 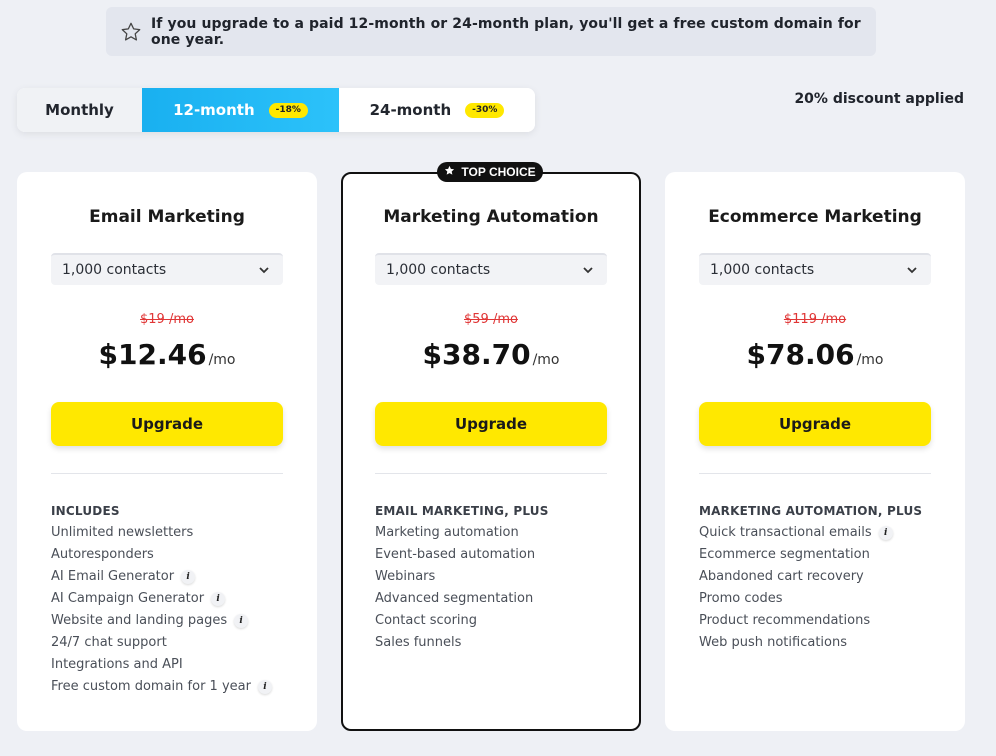 What do you see at coordinates (128, 598) in the screenshot?
I see `feature-label: AI Campaign Generator` at bounding box center [128, 598].